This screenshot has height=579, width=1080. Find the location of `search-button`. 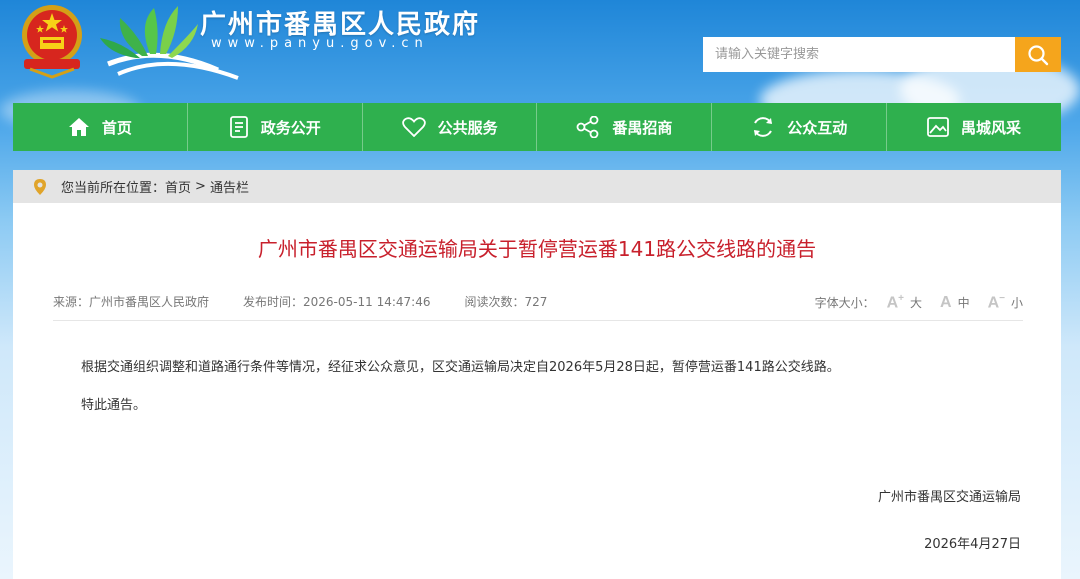

search-button is located at coordinates (1038, 54).